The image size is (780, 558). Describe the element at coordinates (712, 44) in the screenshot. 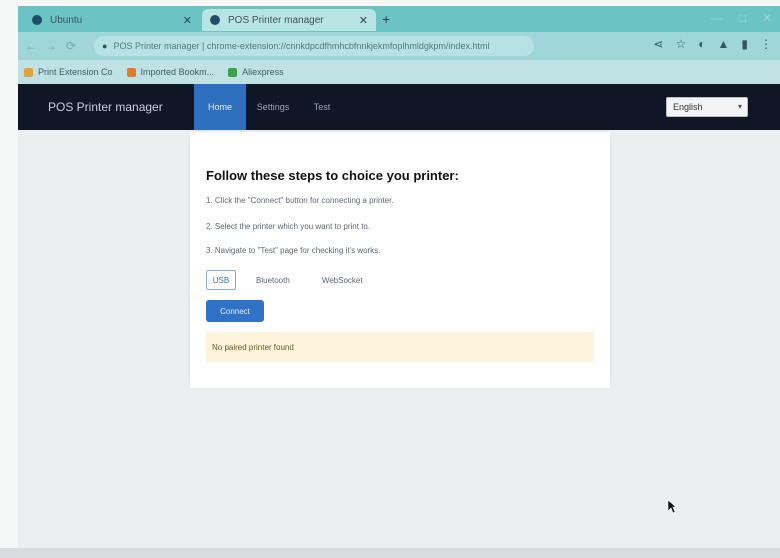

I see `toolbar-actions: ⋖ ☆ ◐ ▲ ▮ ⋮` at that location.